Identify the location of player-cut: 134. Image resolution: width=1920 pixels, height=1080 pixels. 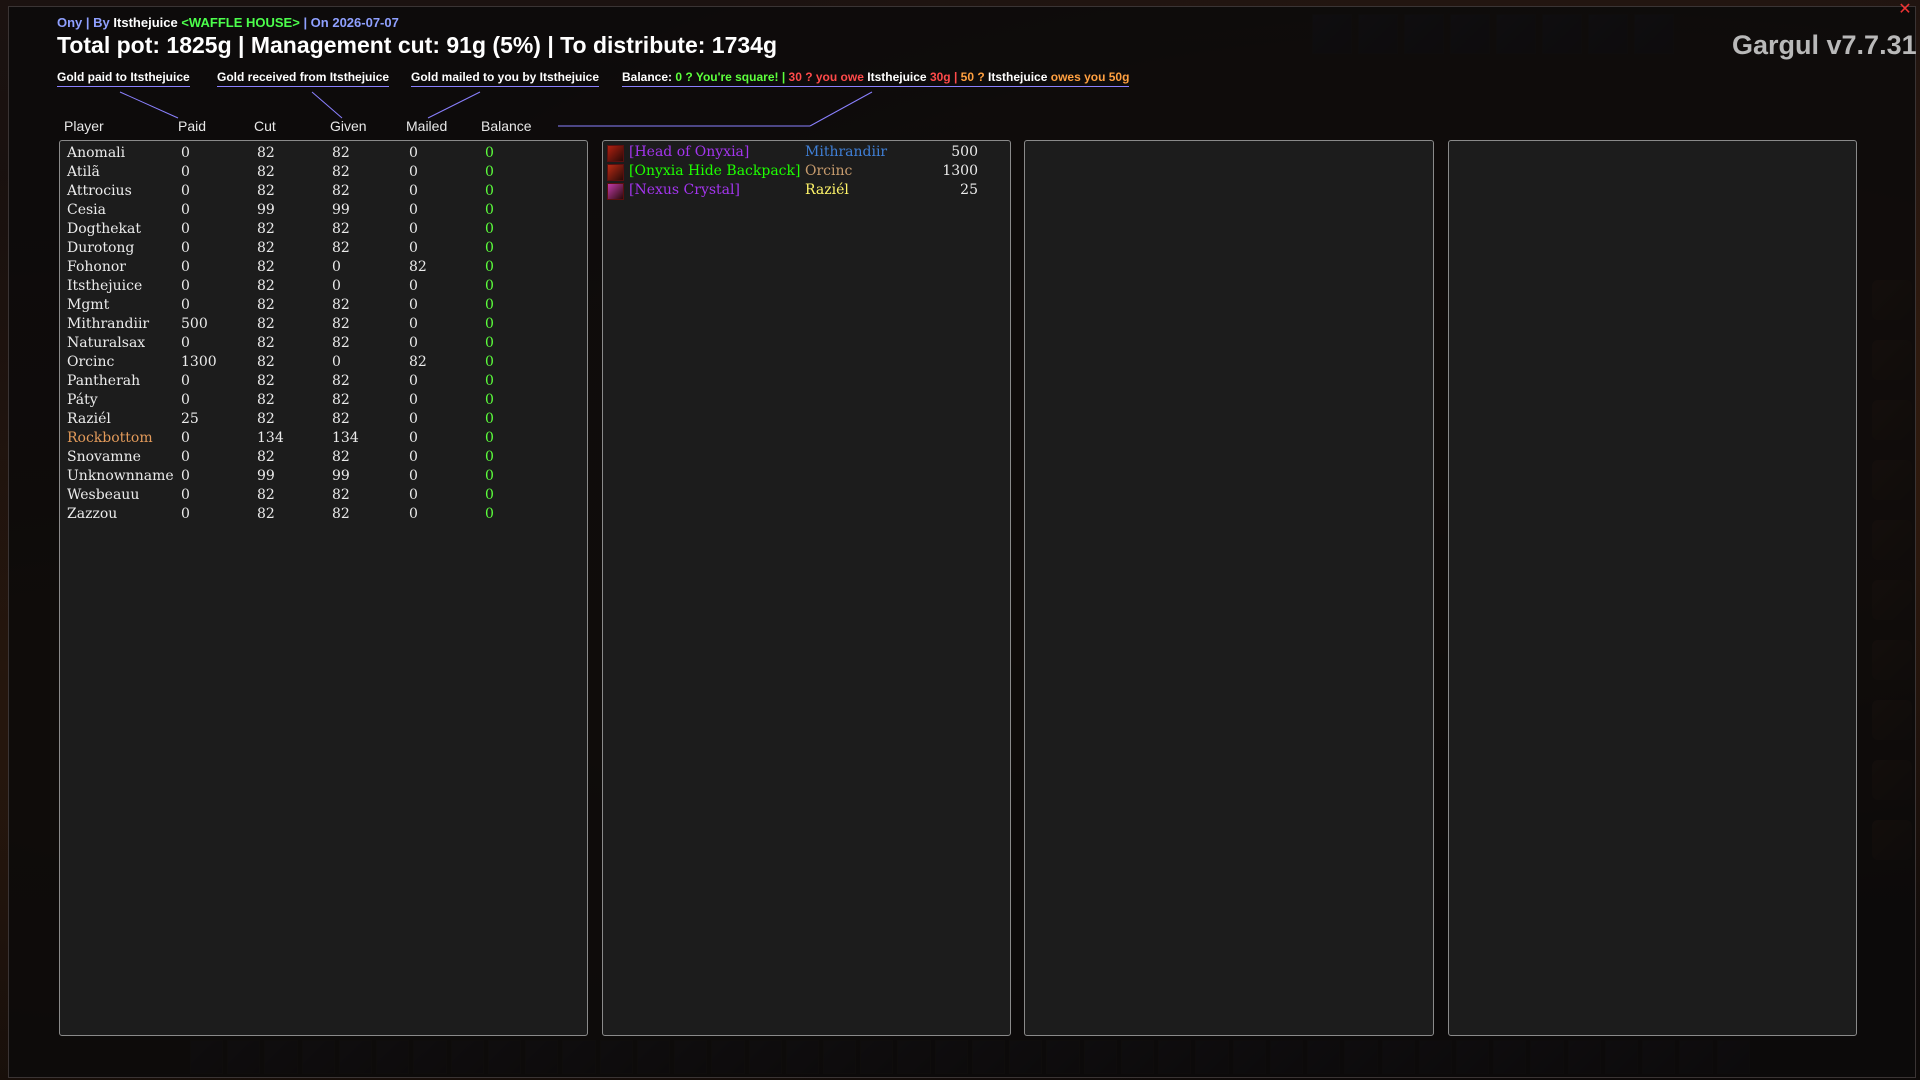
(270, 438).